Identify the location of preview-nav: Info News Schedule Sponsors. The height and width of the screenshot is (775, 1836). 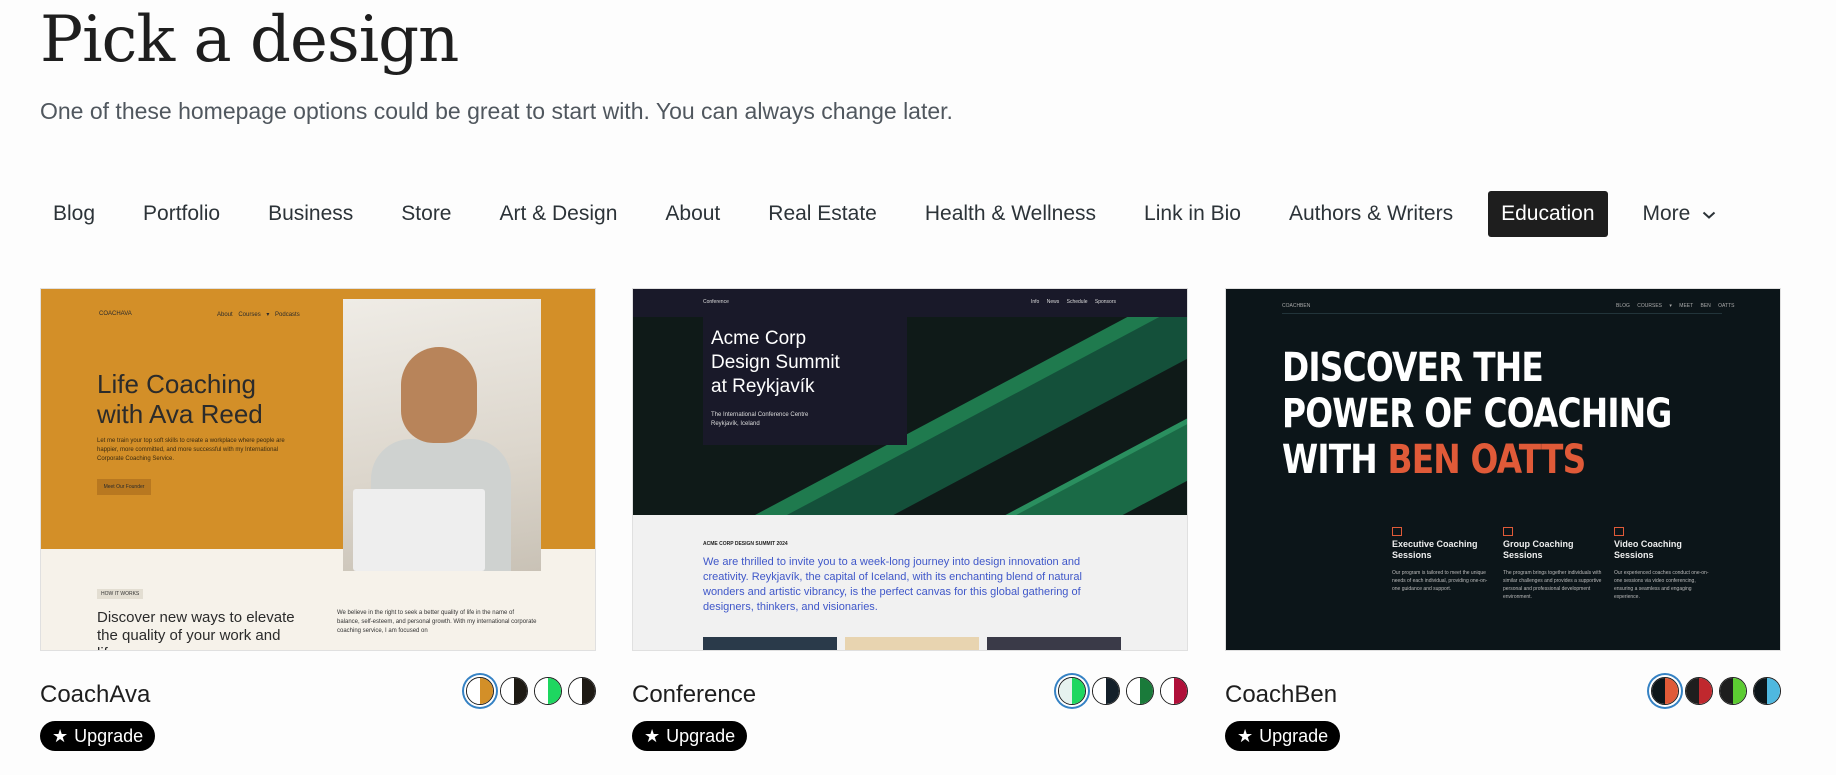
(1073, 302).